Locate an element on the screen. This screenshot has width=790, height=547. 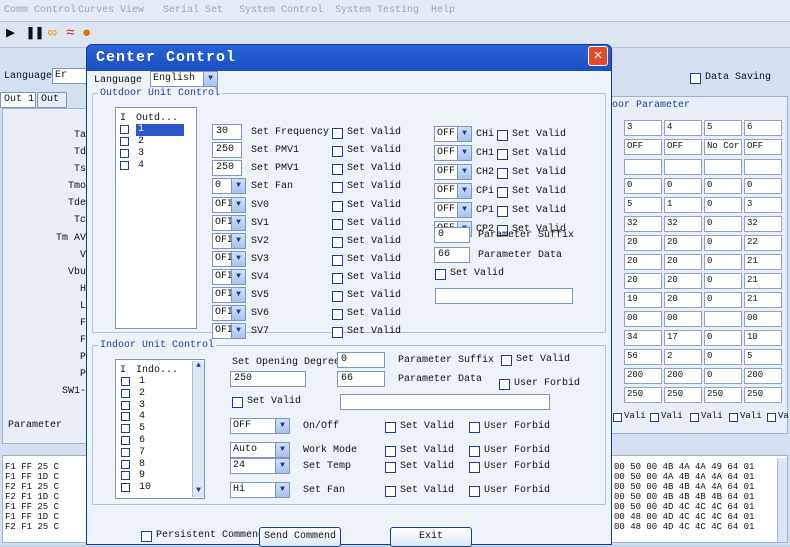
send-command-button: Send Commend is located at coordinates (300, 537).